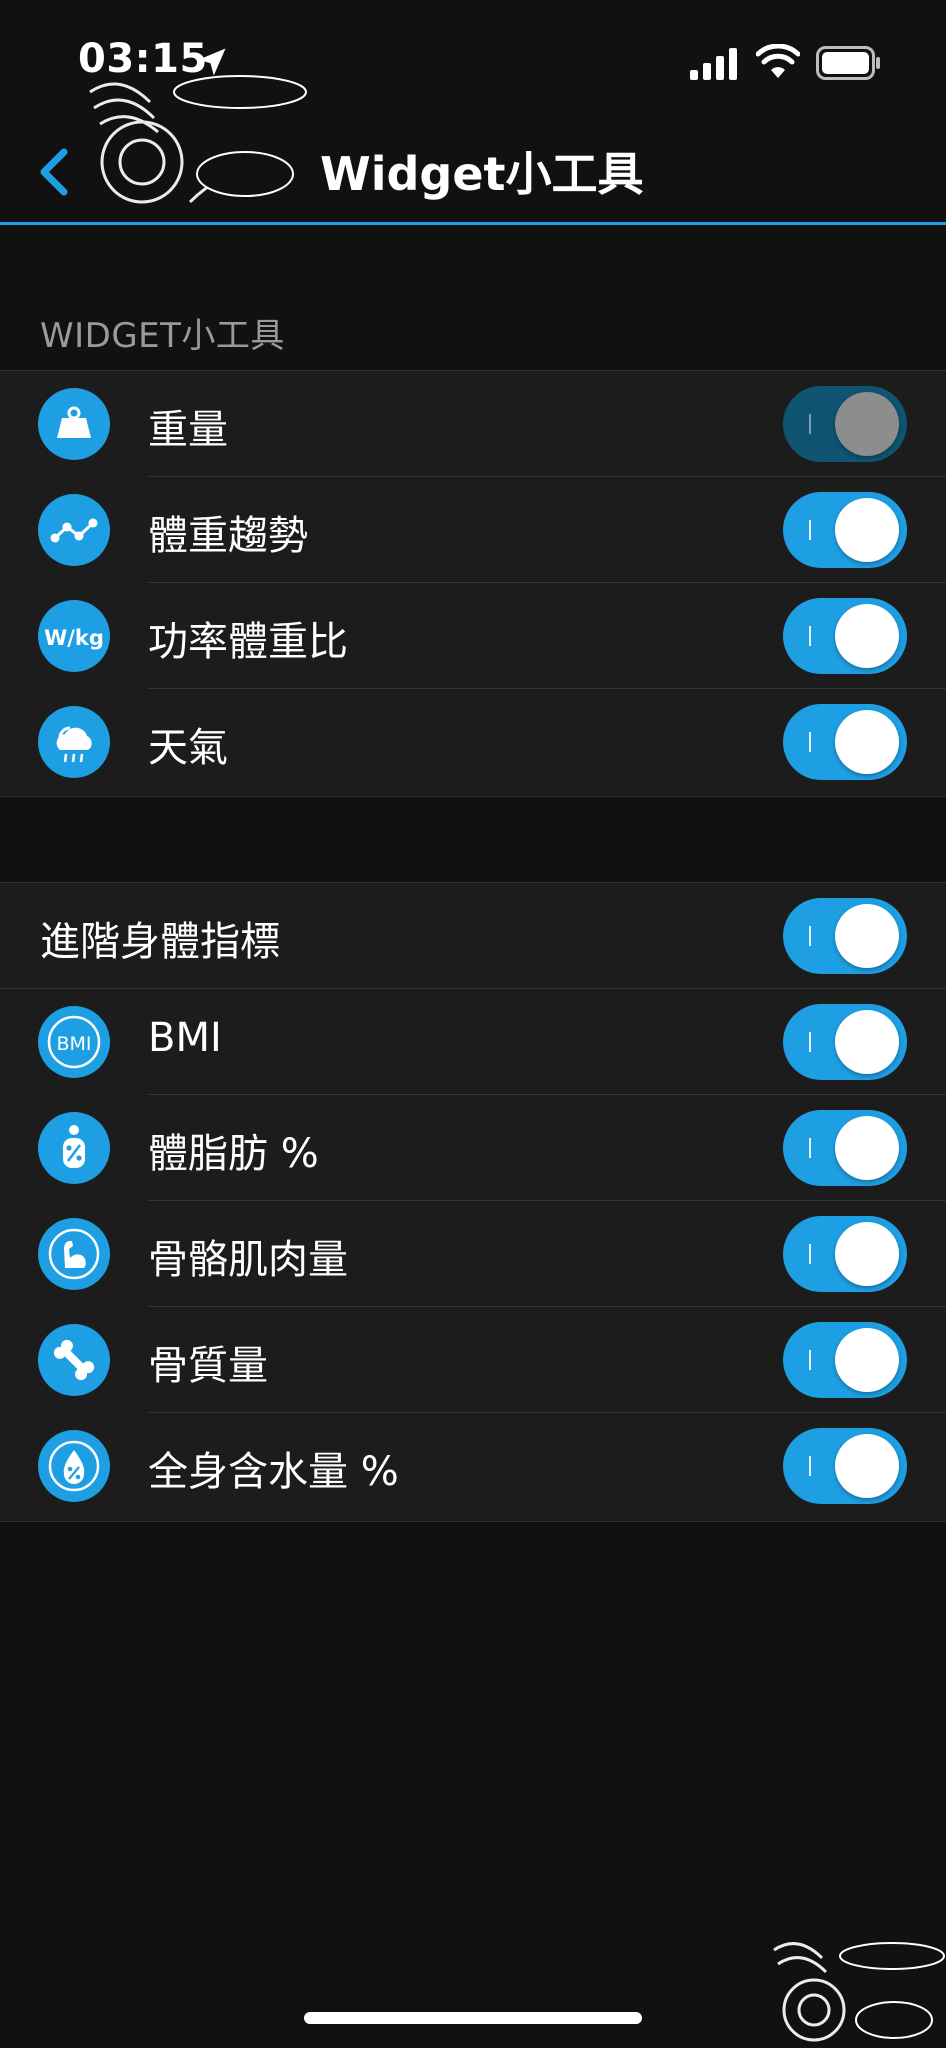 The image size is (946, 2048). I want to click on muscle-icon, so click(74, 1254).